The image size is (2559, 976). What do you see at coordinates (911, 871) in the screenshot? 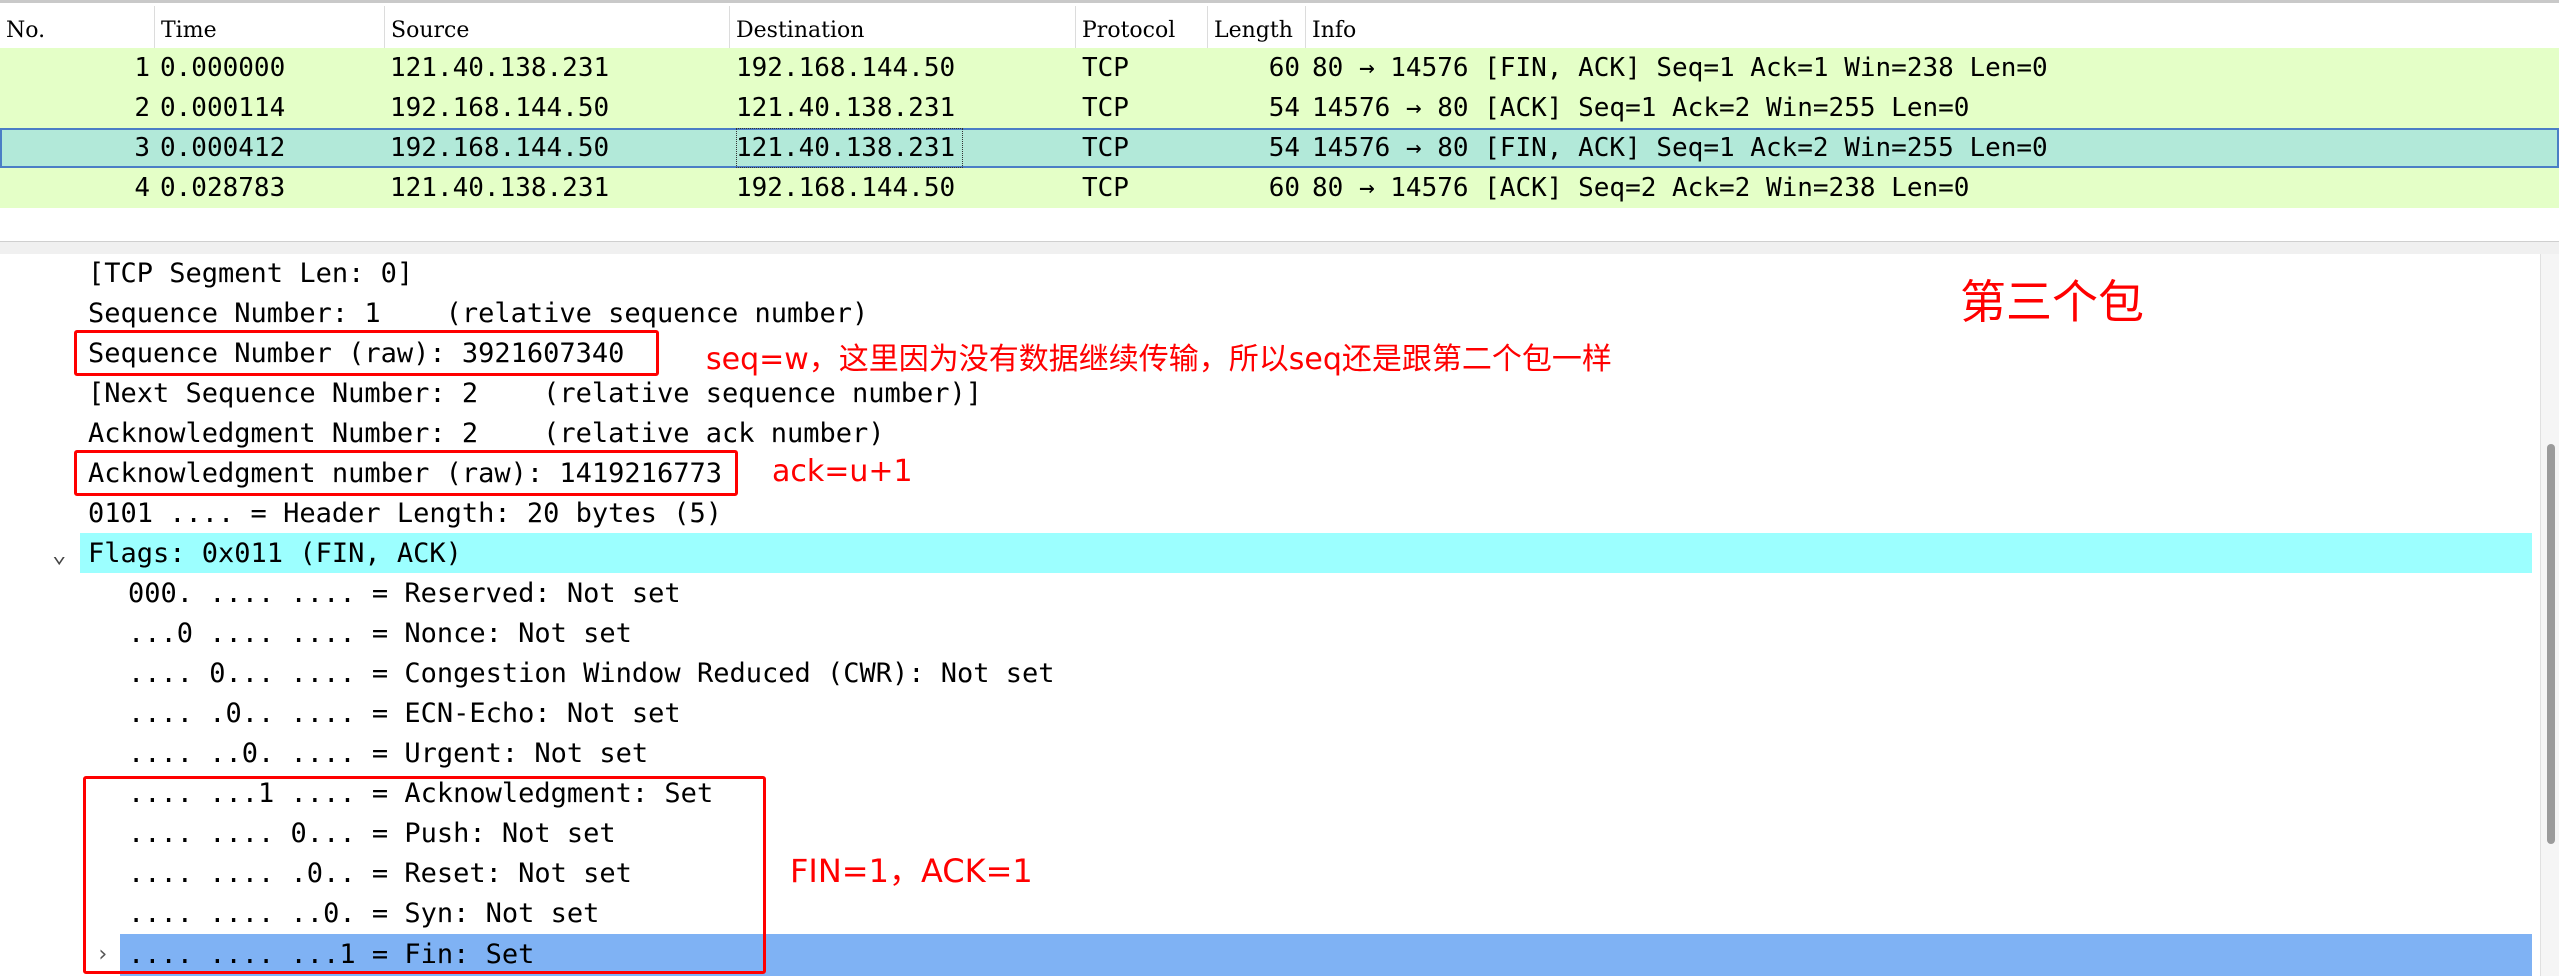
I see `annotation-flags-note: FIN=1，ACK=1` at bounding box center [911, 871].